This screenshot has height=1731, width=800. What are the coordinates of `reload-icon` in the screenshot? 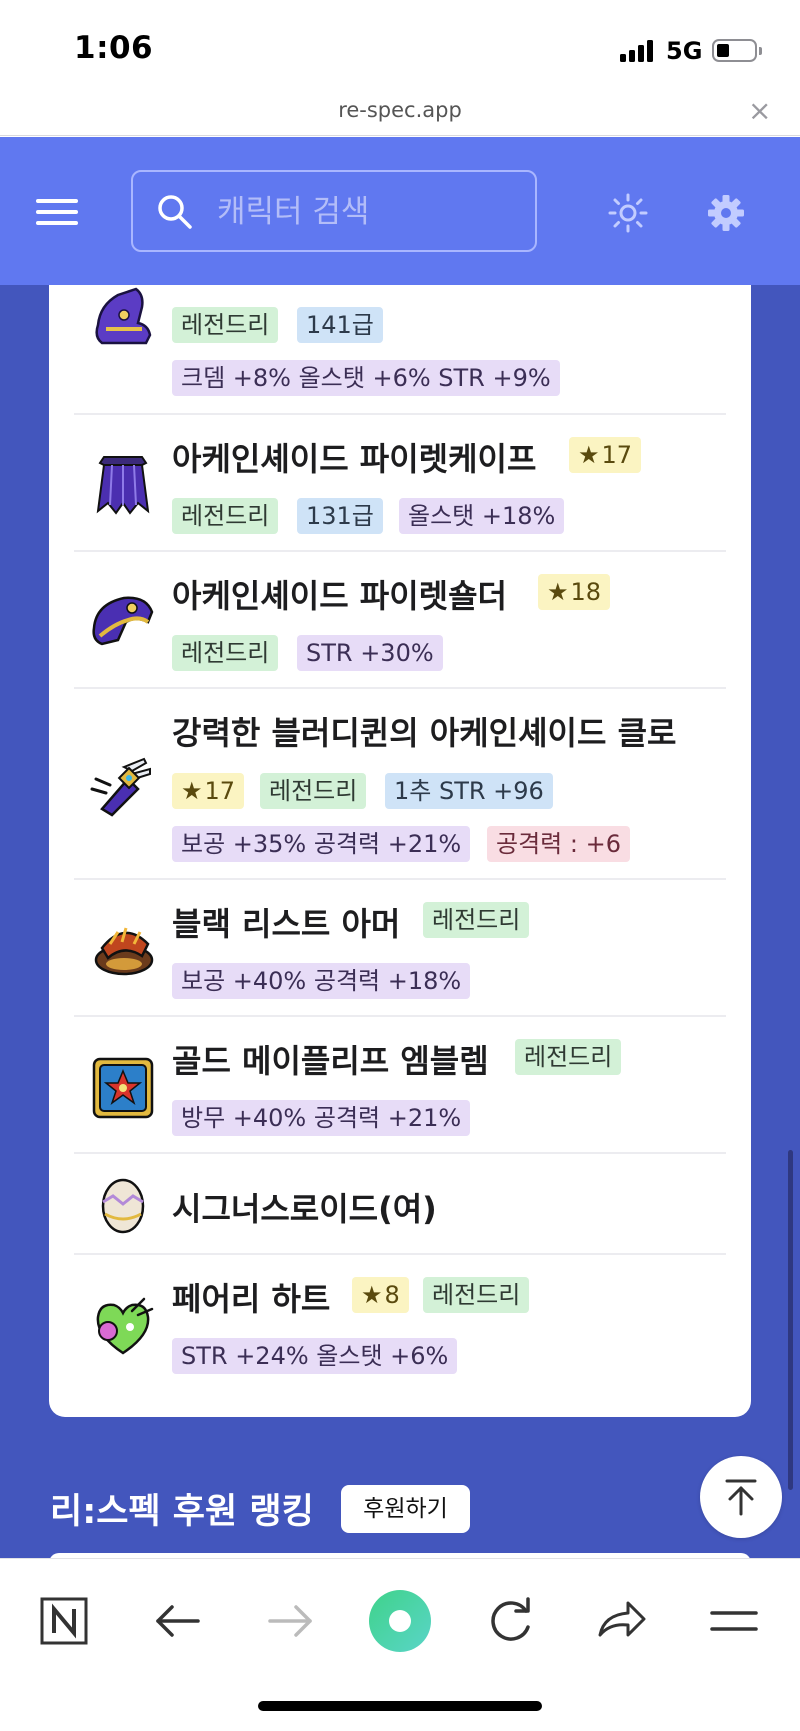 It's located at (510, 1621).